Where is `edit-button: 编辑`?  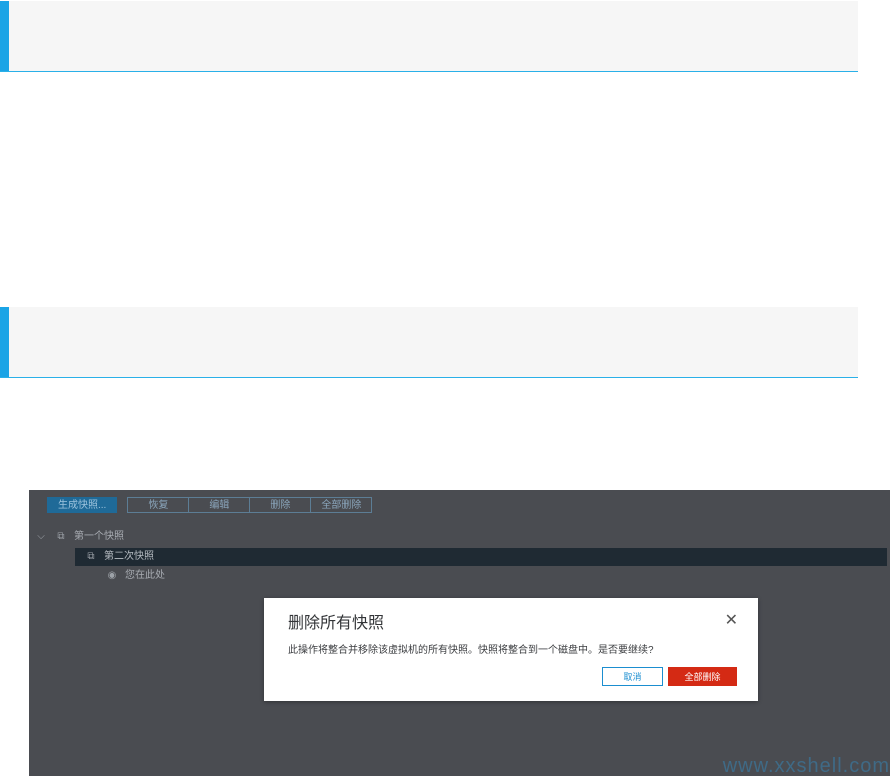 edit-button: 编辑 is located at coordinates (219, 505).